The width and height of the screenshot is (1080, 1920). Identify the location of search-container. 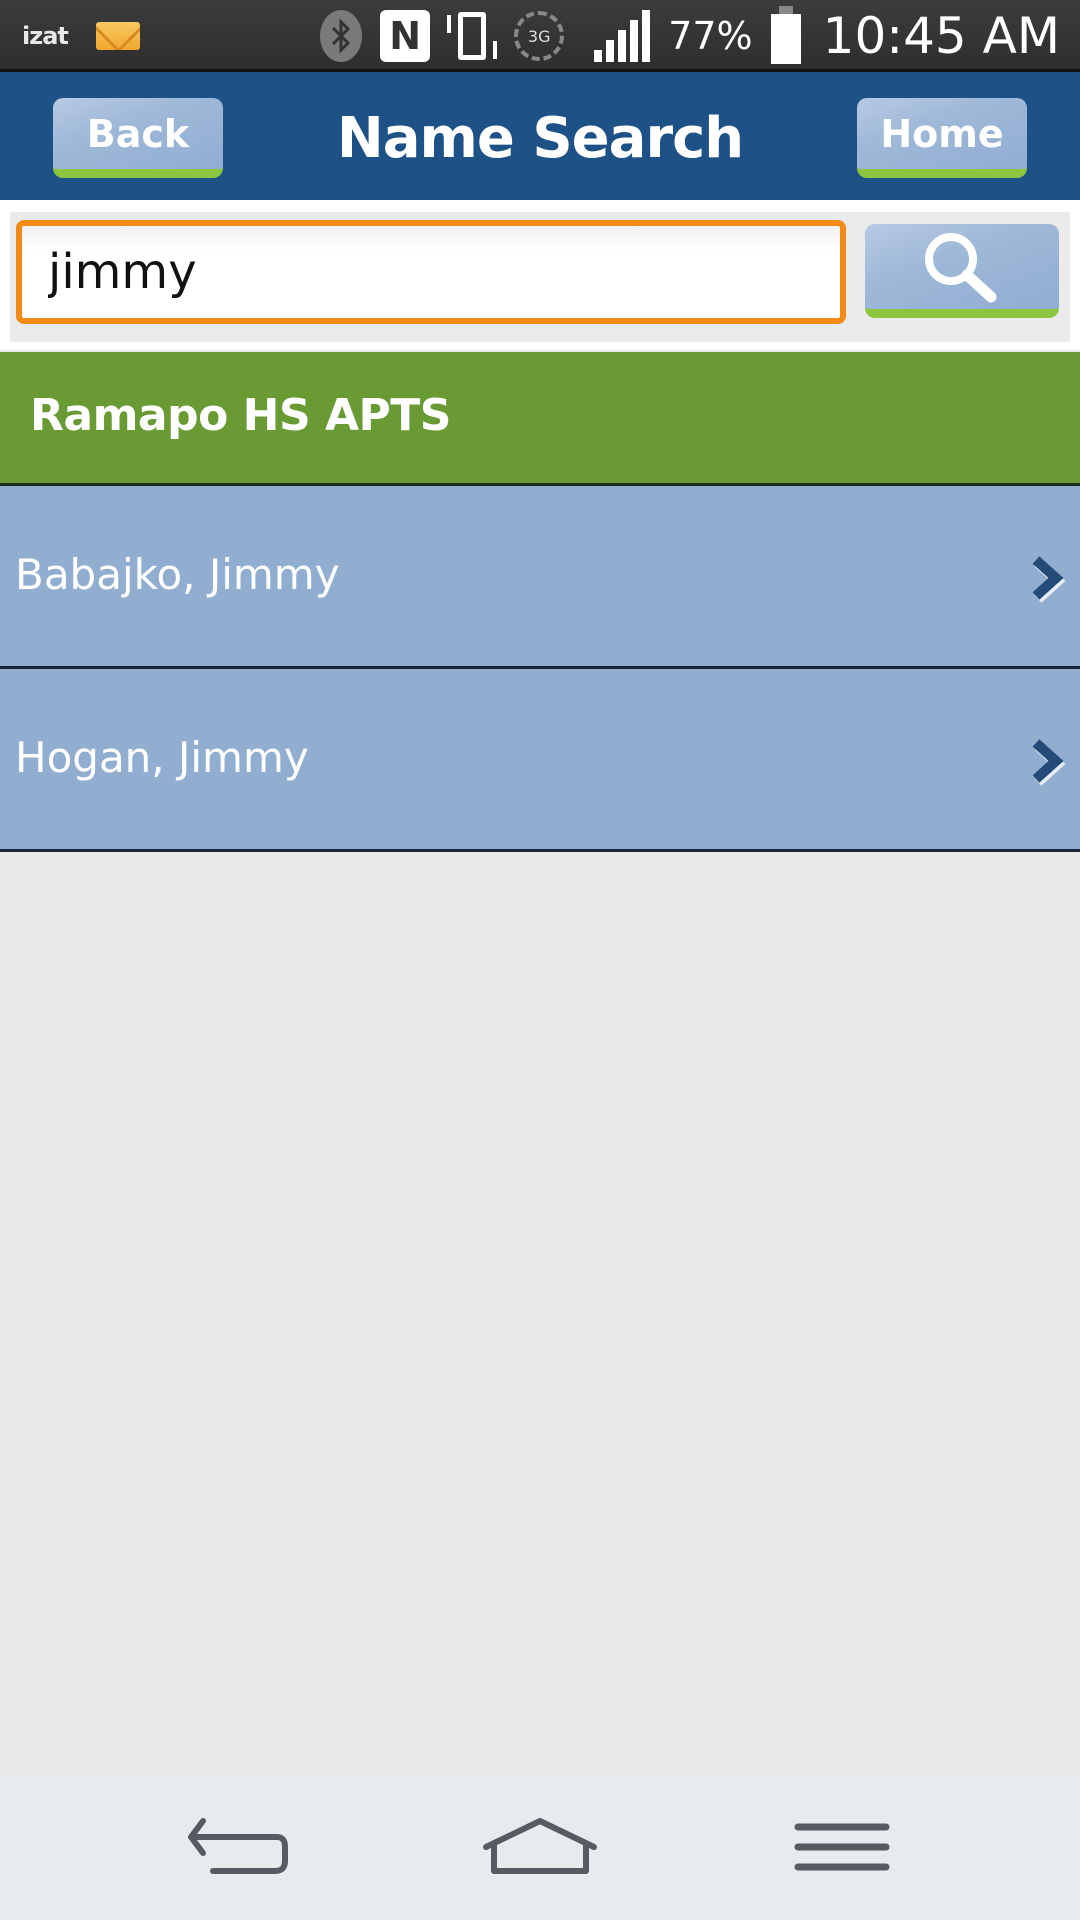
(540, 277).